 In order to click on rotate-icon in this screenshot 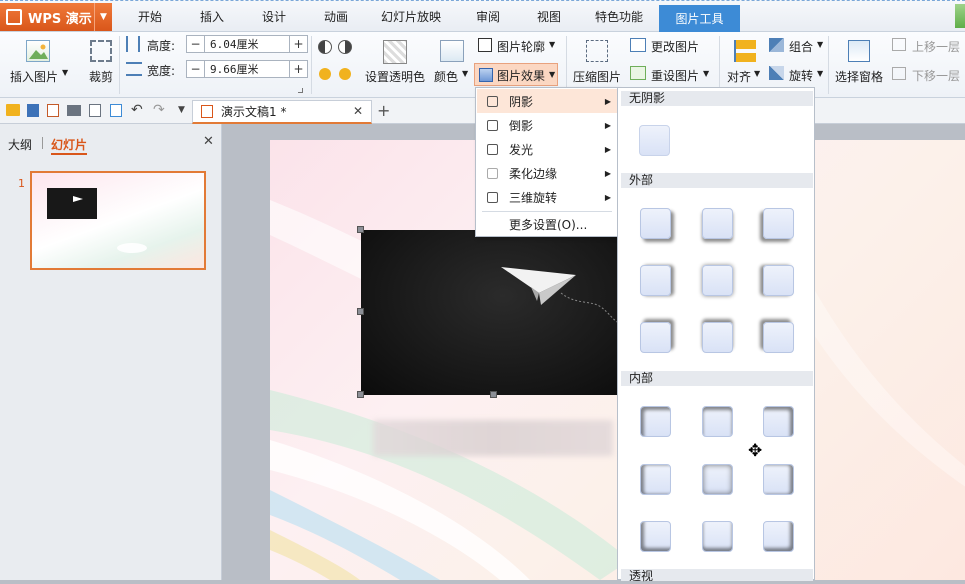, I will do `click(776, 73)`.